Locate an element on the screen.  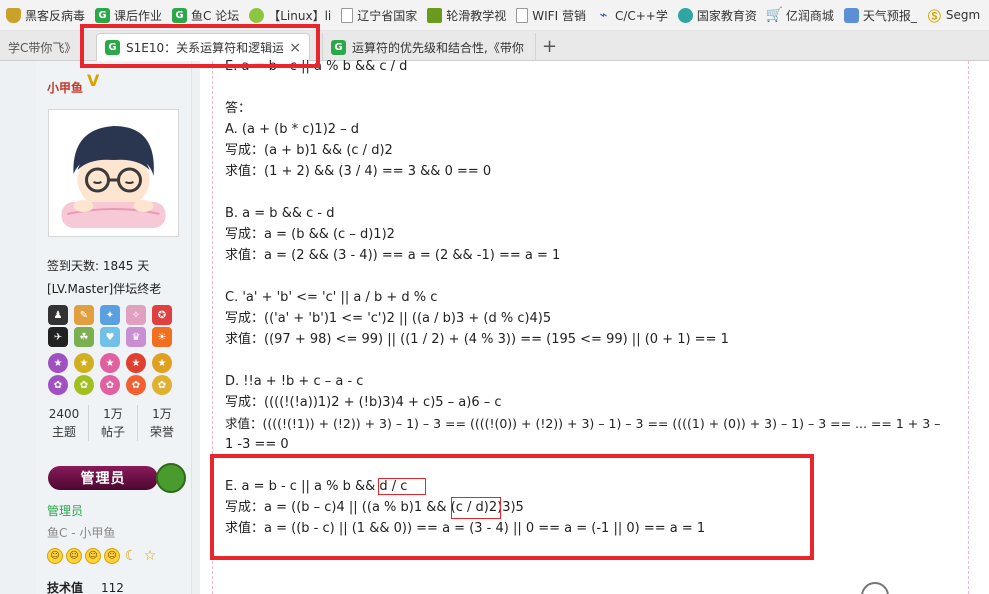
medal-icon: ♟ is located at coordinates (58, 315).